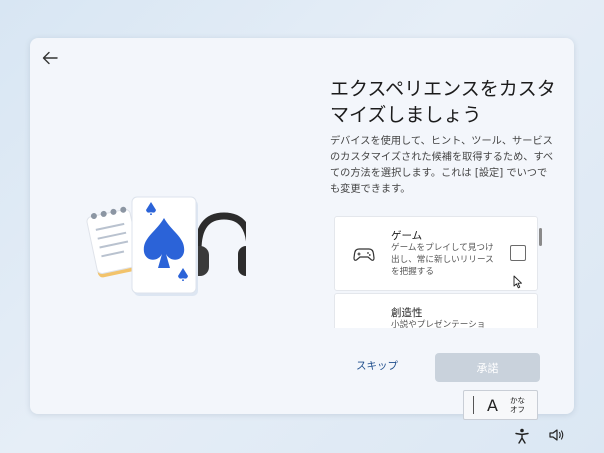 The image size is (604, 453). Describe the element at coordinates (540, 272) in the screenshot. I see `list-scrollbar` at that location.